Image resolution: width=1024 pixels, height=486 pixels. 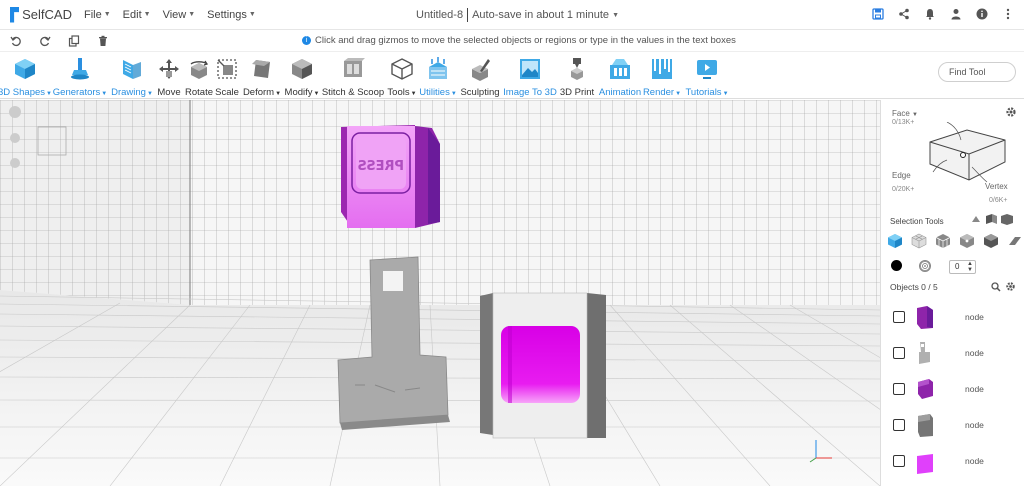 What do you see at coordinates (97, 15) in the screenshot?
I see `menu-file: File ▼` at bounding box center [97, 15].